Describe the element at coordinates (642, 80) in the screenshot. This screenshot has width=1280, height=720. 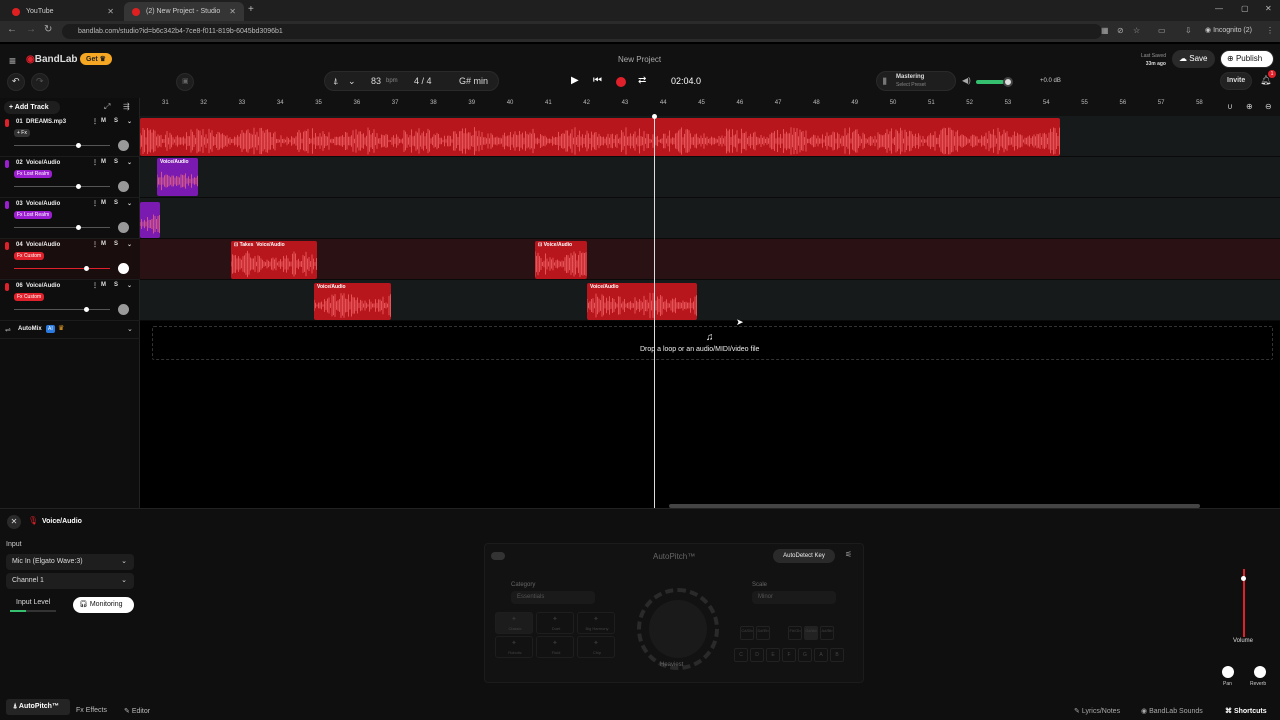
I see `loop-icon: ⇄` at that location.